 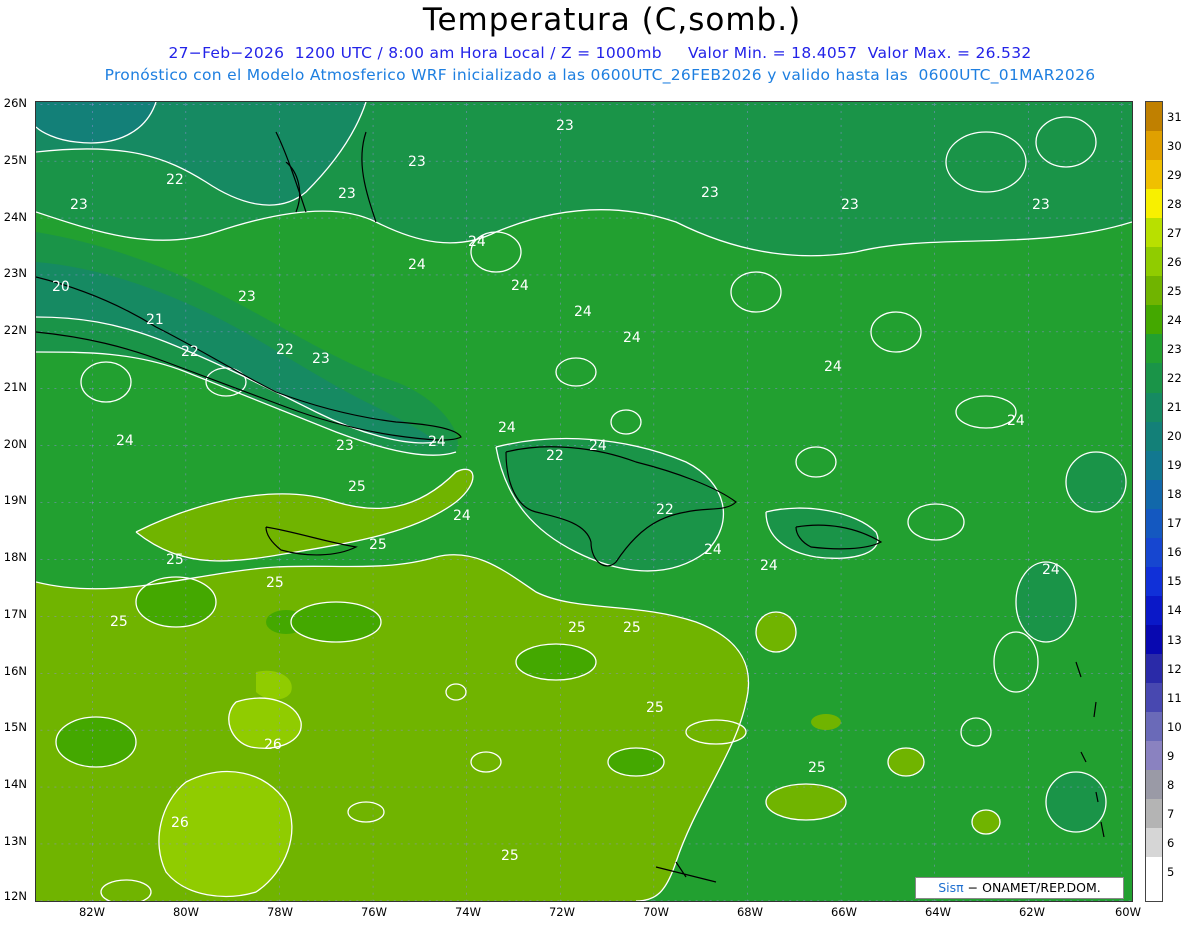 What do you see at coordinates (15, 841) in the screenshot?
I see `lat-label: 13N` at bounding box center [15, 841].